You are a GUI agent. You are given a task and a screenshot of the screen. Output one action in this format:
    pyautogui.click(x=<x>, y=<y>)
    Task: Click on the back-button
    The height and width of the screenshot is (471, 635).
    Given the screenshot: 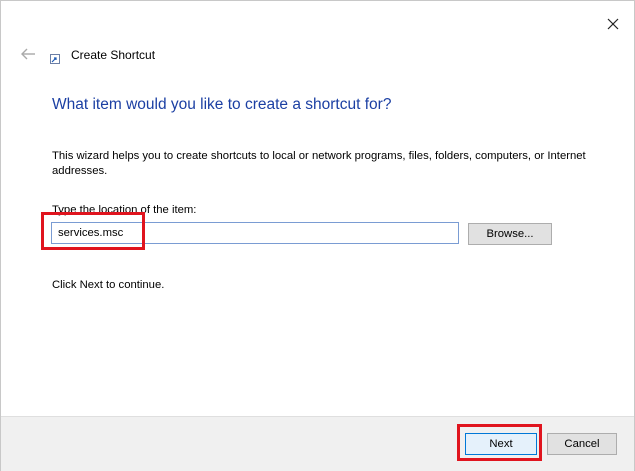 What is the action you would take?
    pyautogui.click(x=29, y=54)
    